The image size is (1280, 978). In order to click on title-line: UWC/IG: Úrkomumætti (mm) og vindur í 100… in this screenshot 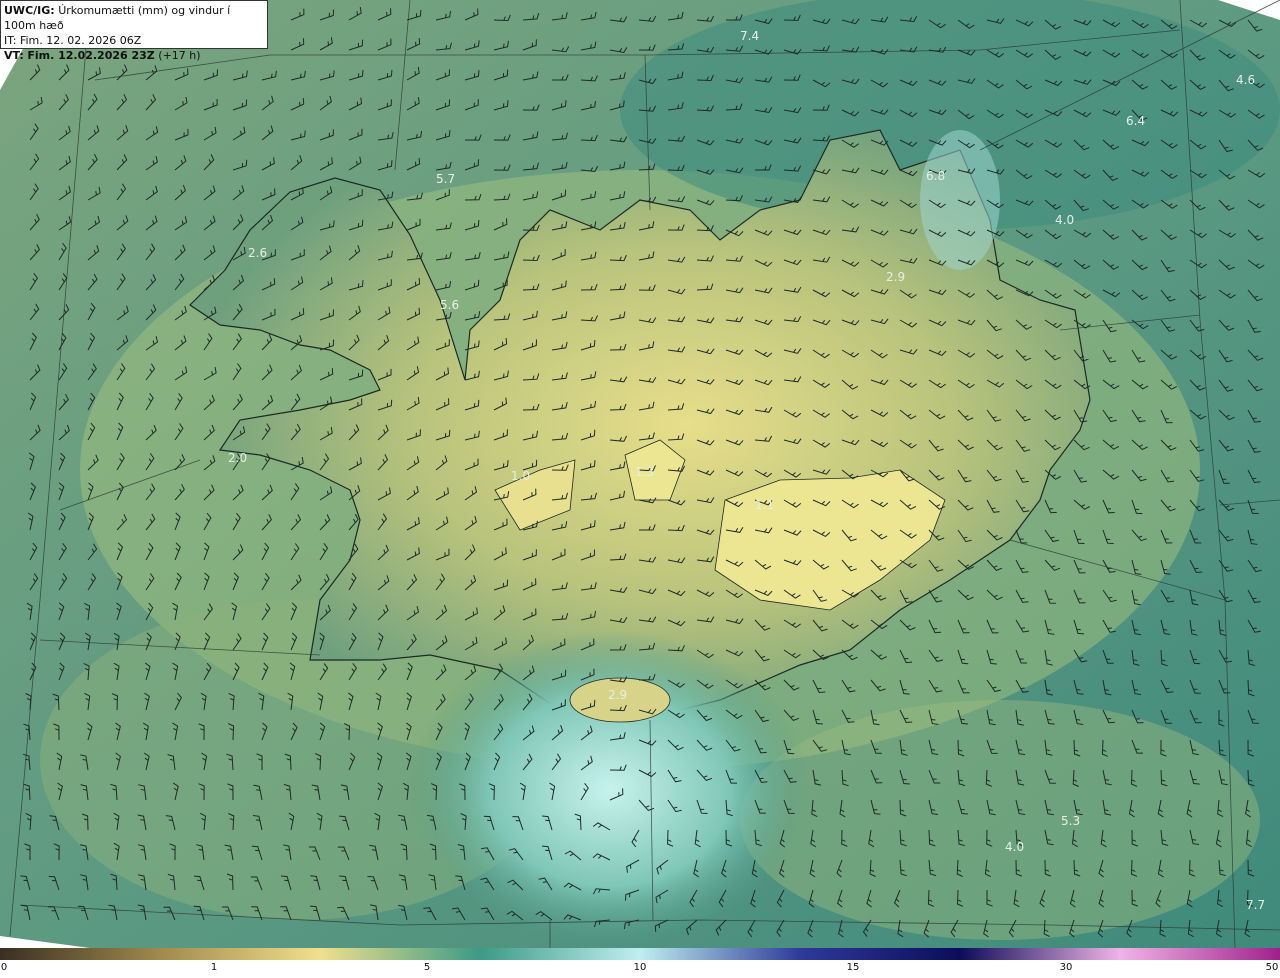, I will do `click(117, 18)`.